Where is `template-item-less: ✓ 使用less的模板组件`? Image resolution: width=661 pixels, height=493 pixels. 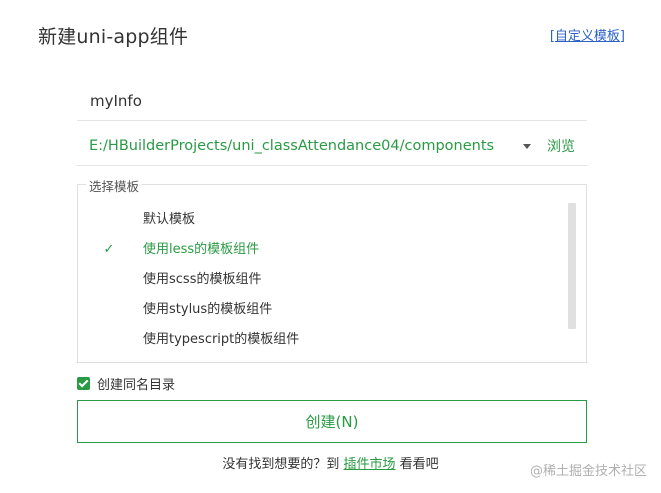
template-item-less: ✓ 使用less的模板组件 is located at coordinates (323, 250).